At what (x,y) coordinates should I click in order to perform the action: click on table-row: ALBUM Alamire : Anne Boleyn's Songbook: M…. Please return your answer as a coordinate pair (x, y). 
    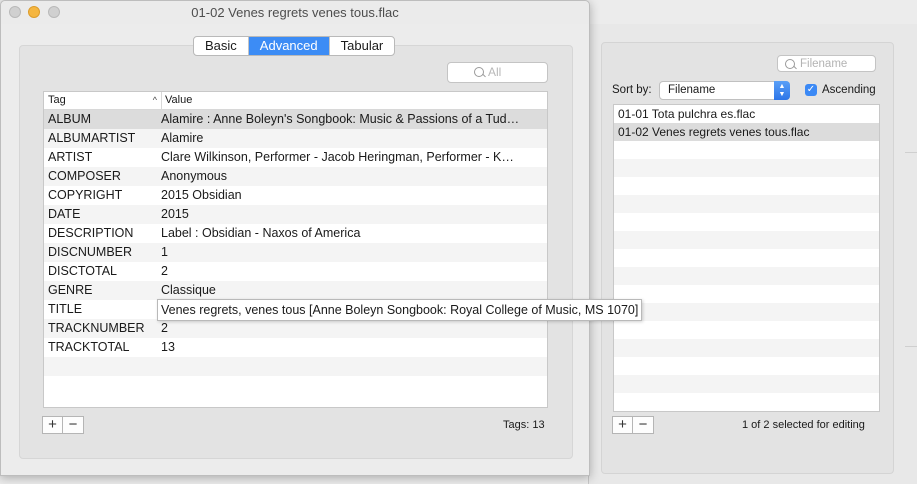
    Looking at the image, I should click on (295, 119).